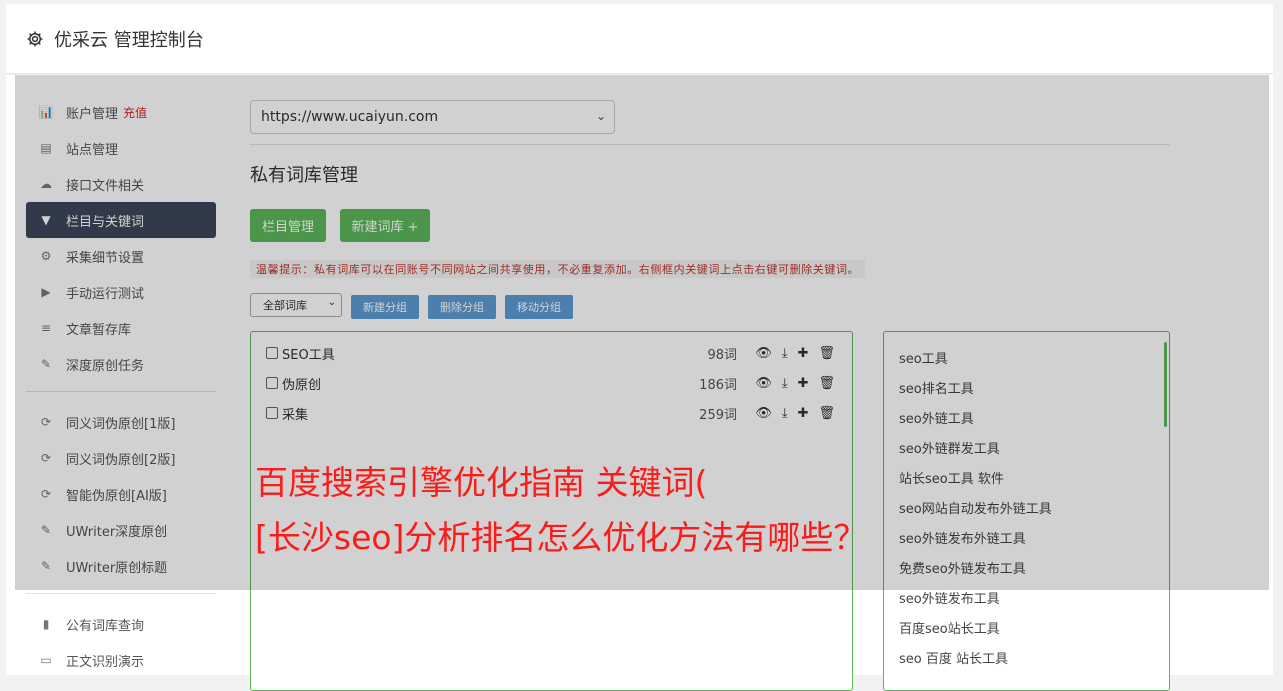 Image resolution: width=1283 pixels, height=691 pixels. What do you see at coordinates (117, 532) in the screenshot?
I see `sidebar-item-label: UWriter深度原创` at bounding box center [117, 532].